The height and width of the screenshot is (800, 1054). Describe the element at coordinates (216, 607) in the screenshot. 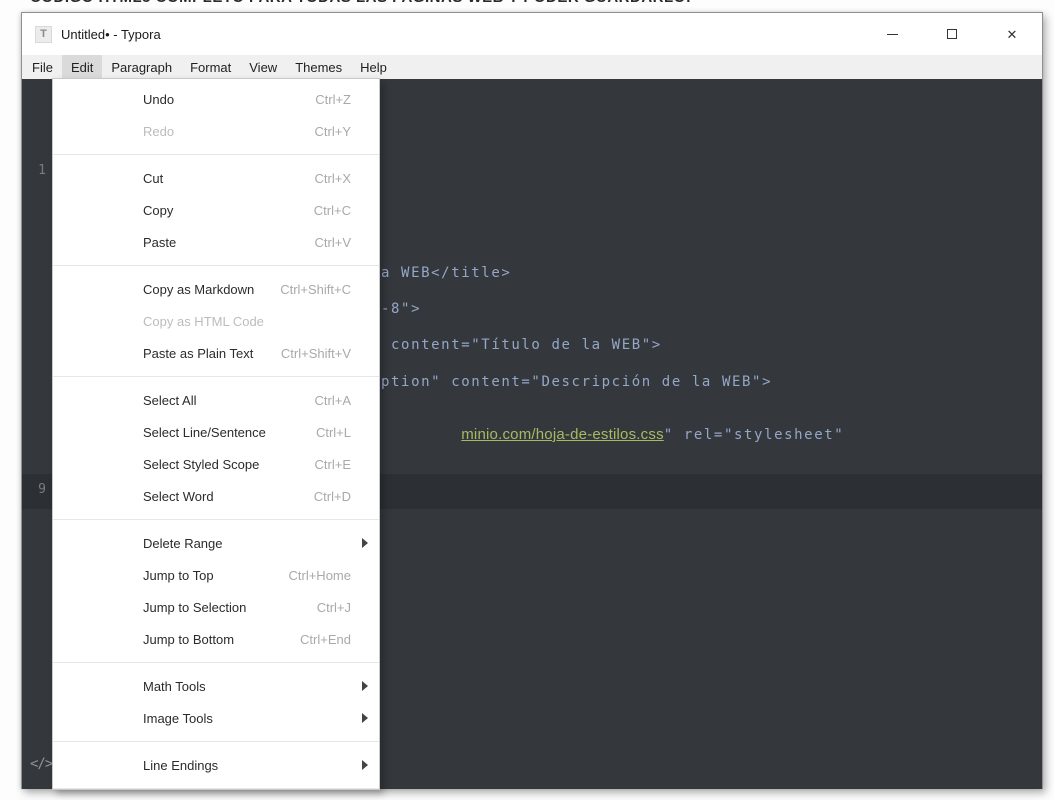

I see `menu-item-jump-to-selection: Jump to Selection Ctrl+J` at that location.